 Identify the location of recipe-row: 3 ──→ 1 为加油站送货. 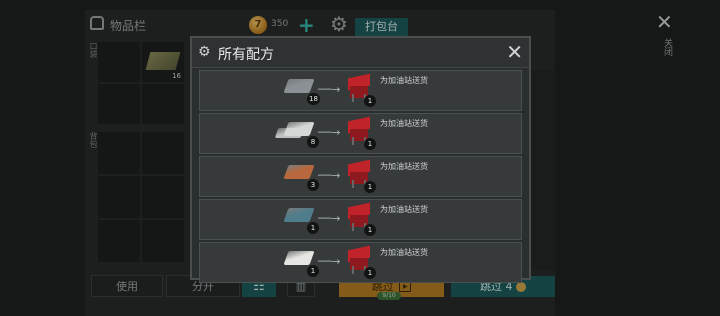
(360, 176).